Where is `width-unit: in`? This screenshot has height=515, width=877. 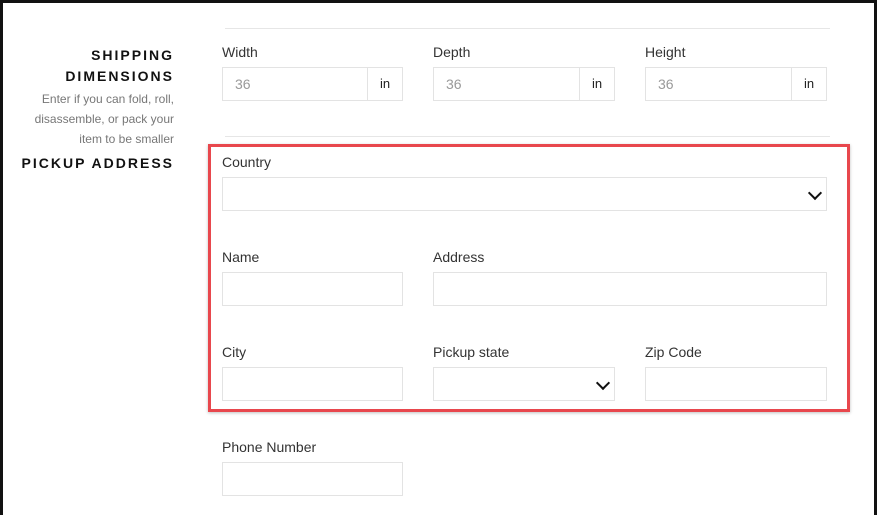 width-unit: in is located at coordinates (385, 84).